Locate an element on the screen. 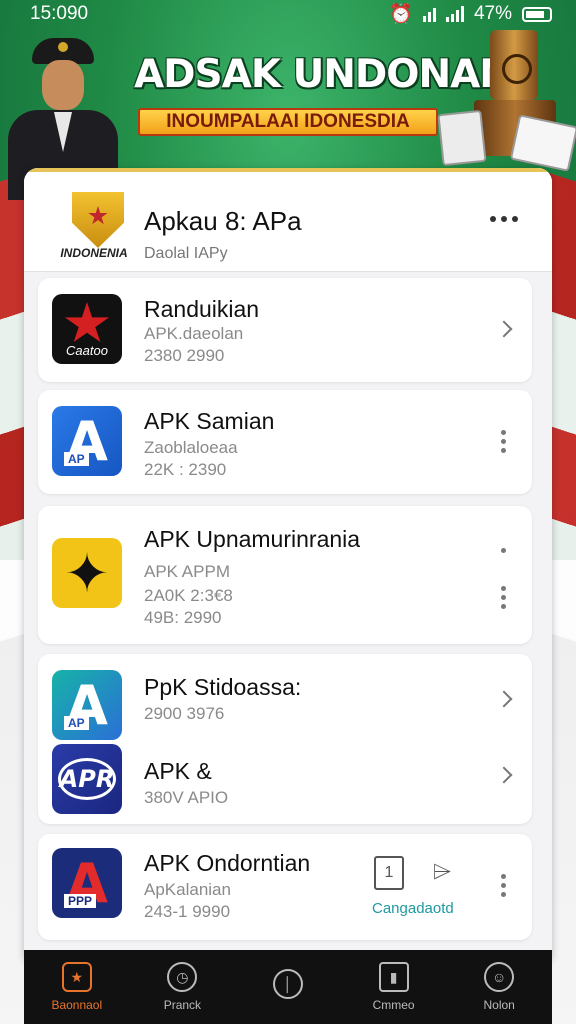 The image size is (576, 1024). nav-item-track: ◷ Pranck is located at coordinates (182, 987).